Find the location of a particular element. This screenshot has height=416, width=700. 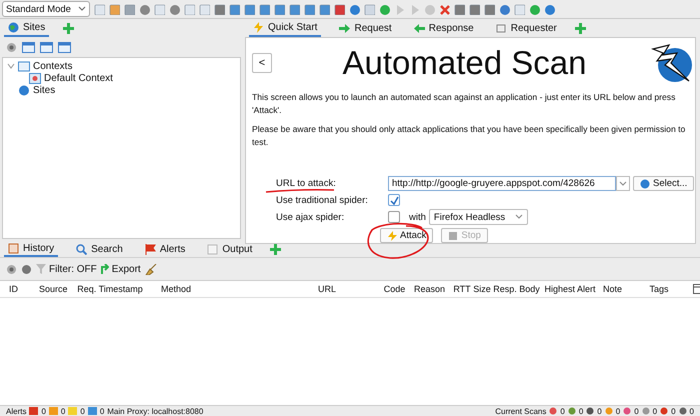

status-label: Alerts is located at coordinates (16, 411).